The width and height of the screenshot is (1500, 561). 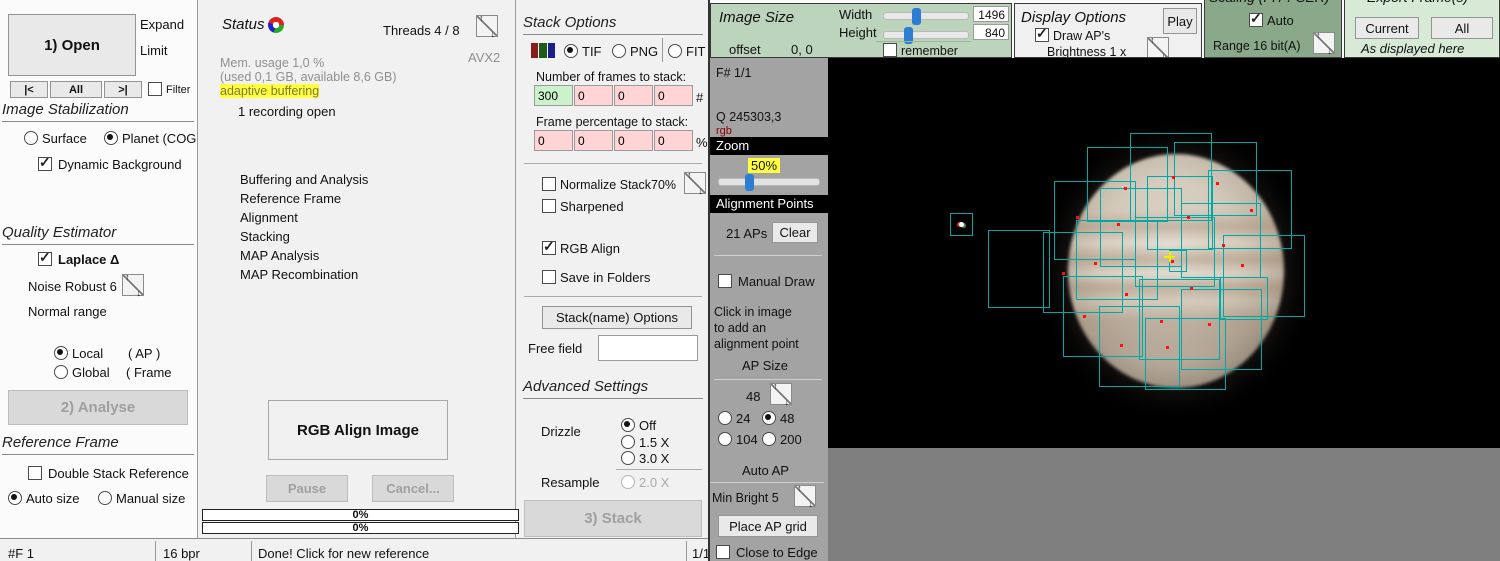 I want to click on fit-radio, so click(x=675, y=51).